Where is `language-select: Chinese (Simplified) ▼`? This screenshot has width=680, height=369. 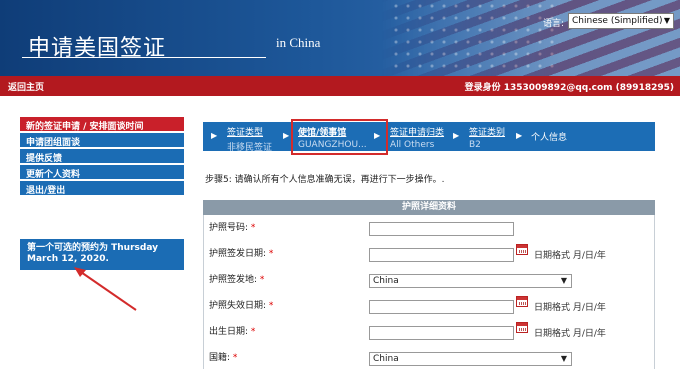
language-select: Chinese (Simplified) ▼ is located at coordinates (621, 21).